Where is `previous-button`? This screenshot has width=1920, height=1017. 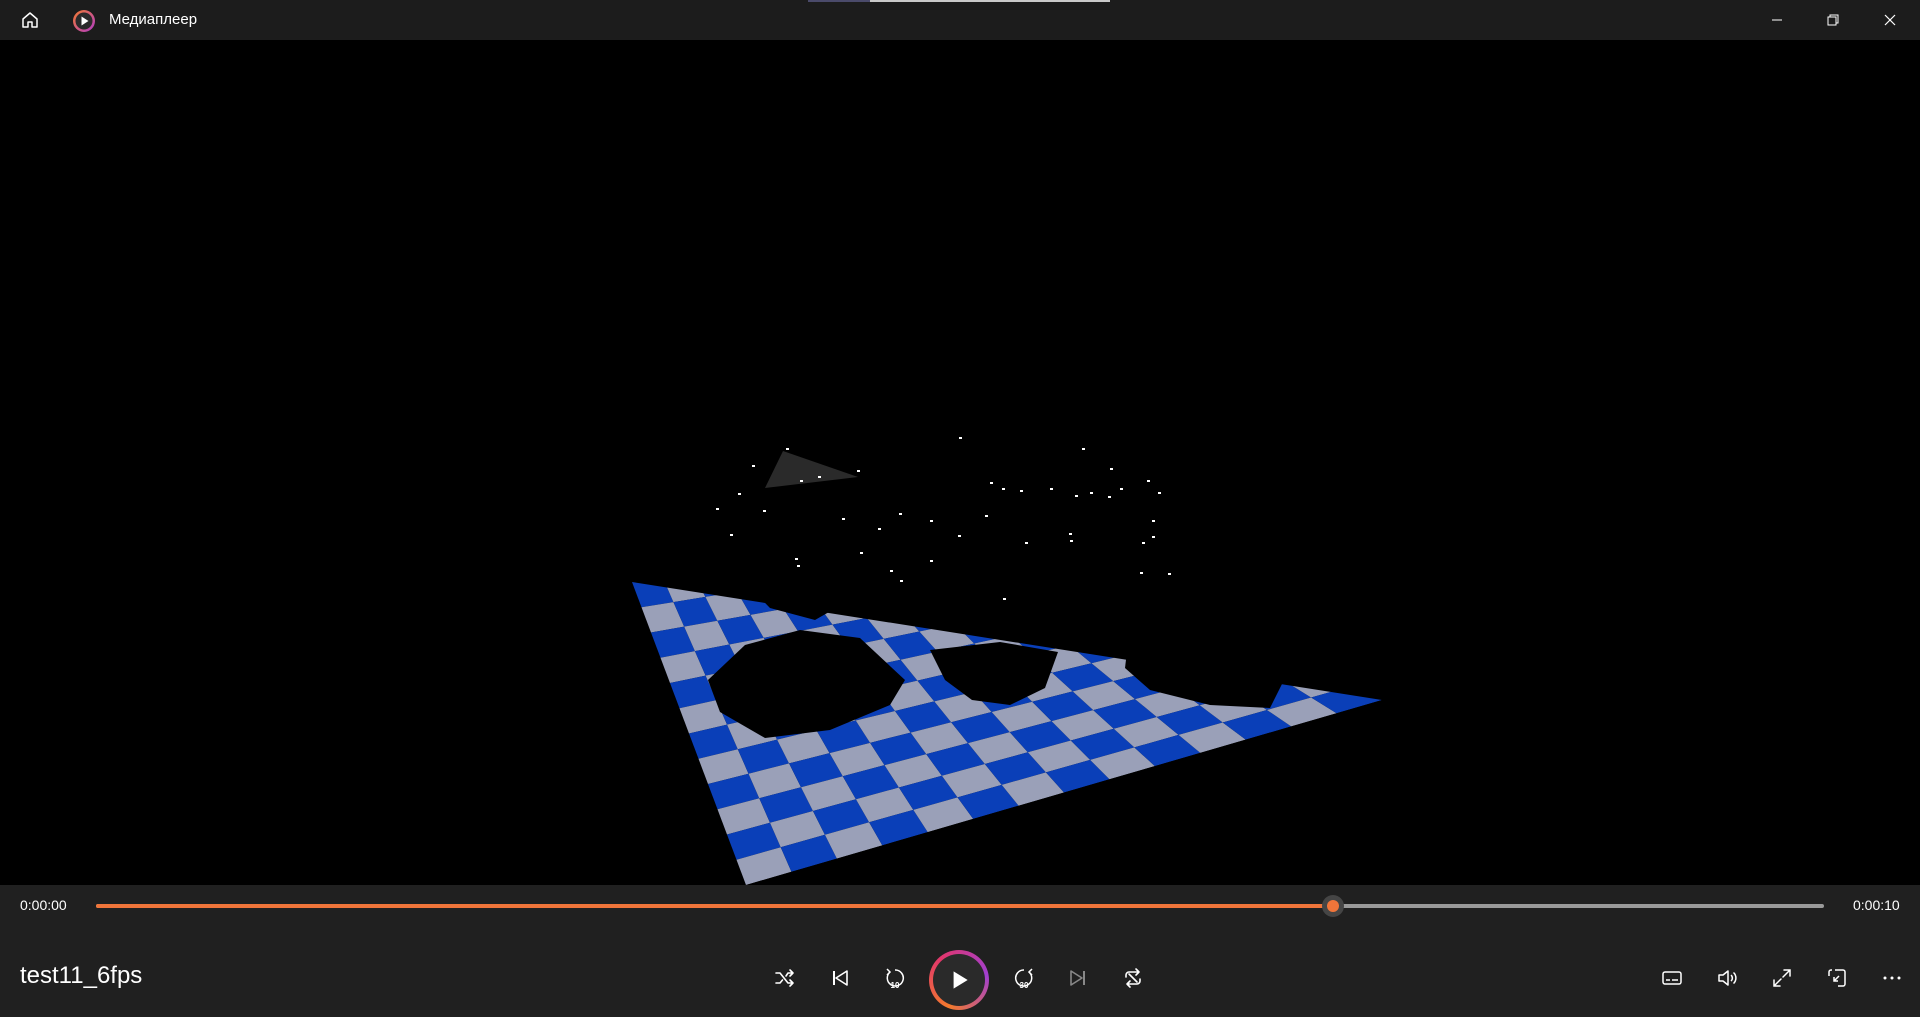 previous-button is located at coordinates (840, 978).